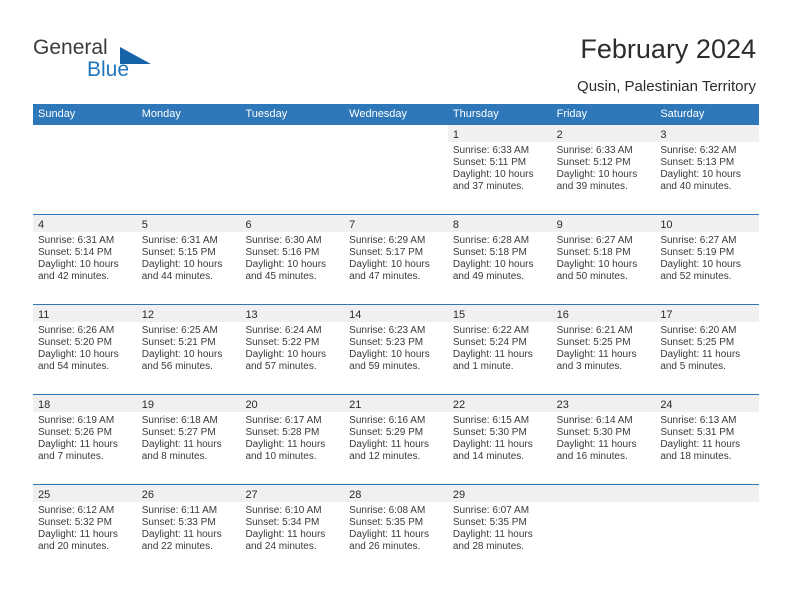  What do you see at coordinates (281, 367) in the screenshot?
I see `day-detail-line: and 57 minutes.` at bounding box center [281, 367].